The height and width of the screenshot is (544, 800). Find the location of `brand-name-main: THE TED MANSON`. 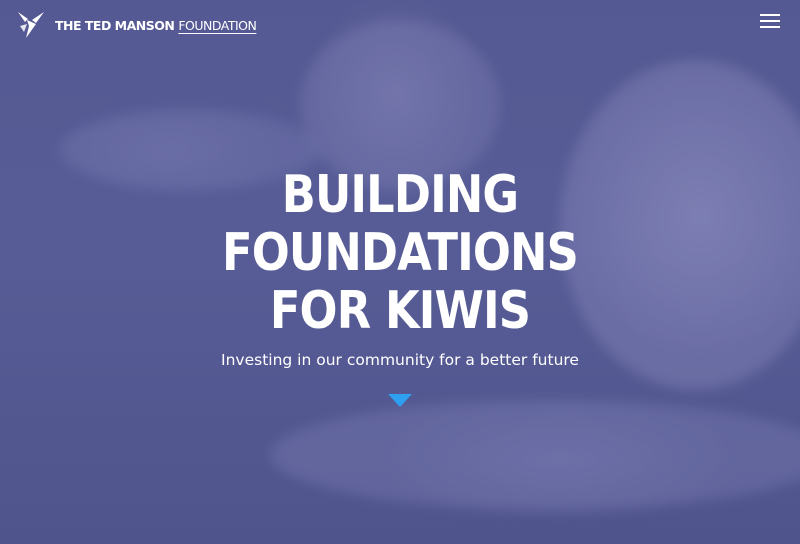

brand-name-main: THE TED MANSON is located at coordinates (115, 25).